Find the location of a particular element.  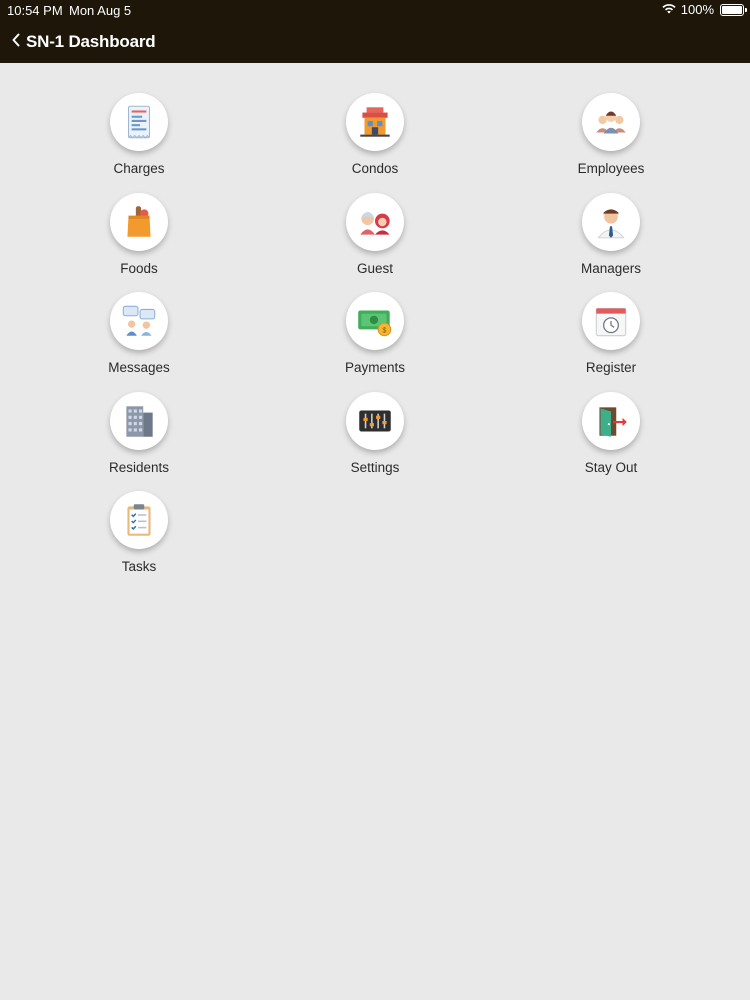

tile-tasks: Tasks is located at coordinates (139, 517).